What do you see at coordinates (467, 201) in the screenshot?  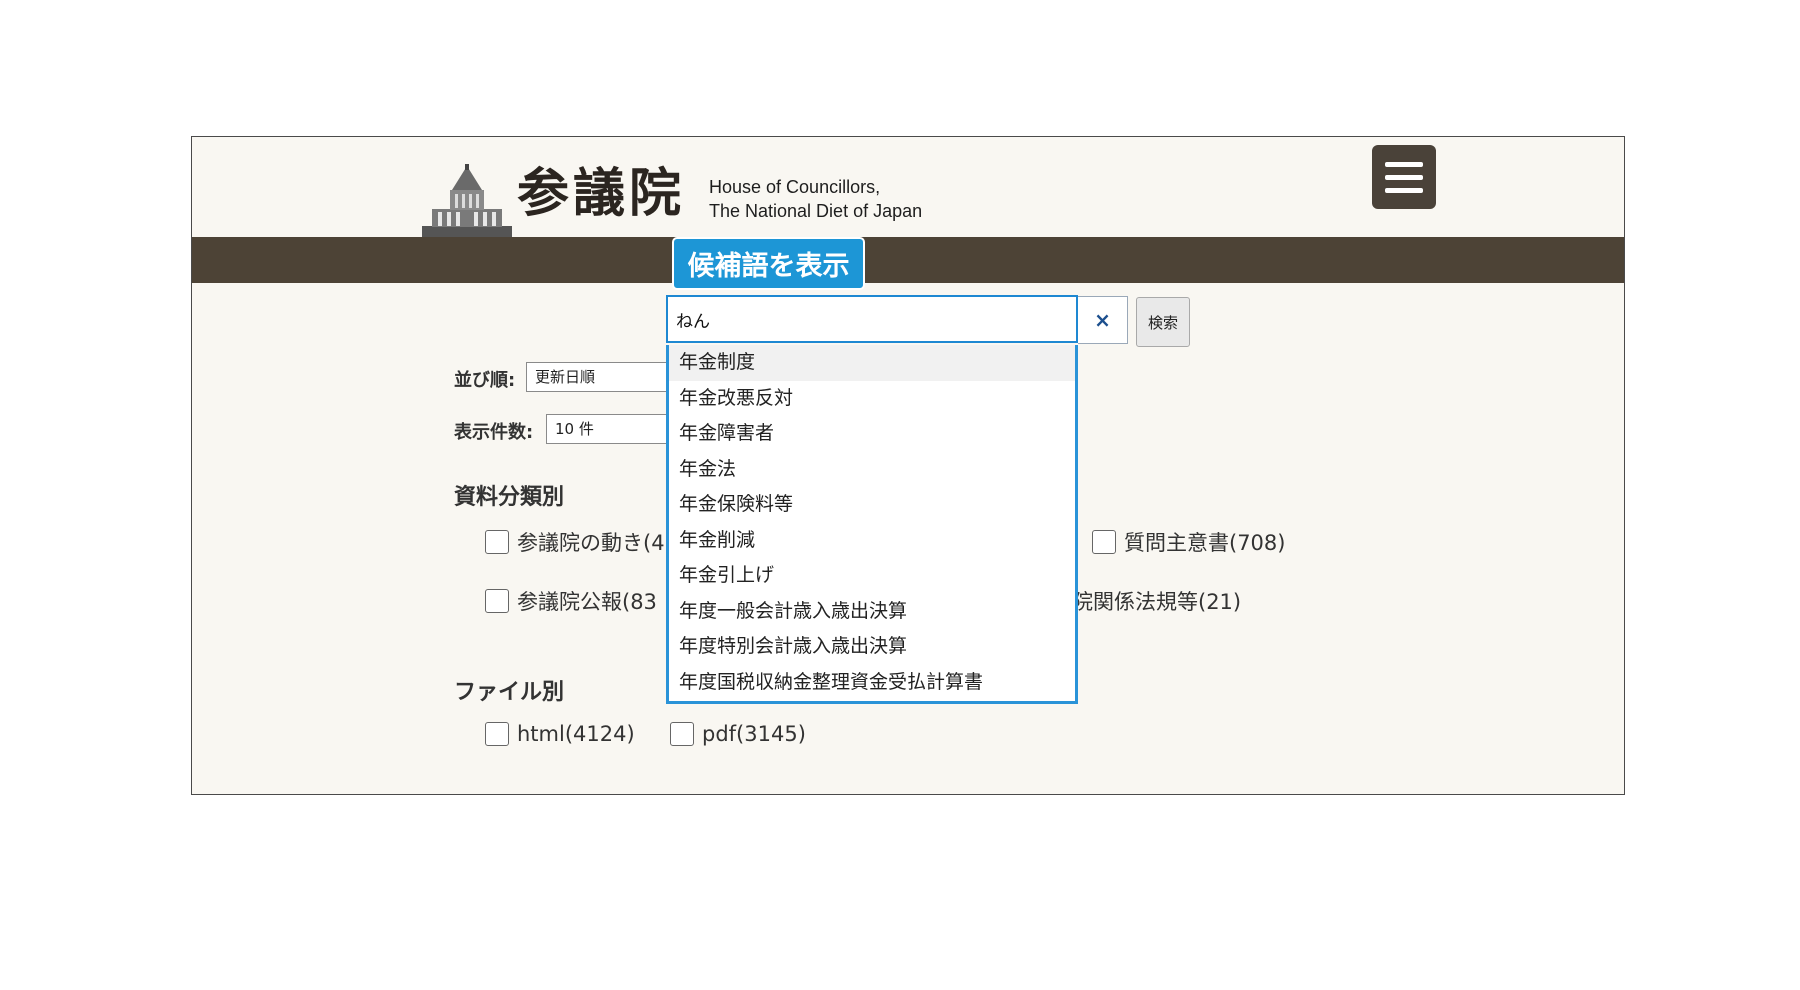 I see `diet-building-icon` at bounding box center [467, 201].